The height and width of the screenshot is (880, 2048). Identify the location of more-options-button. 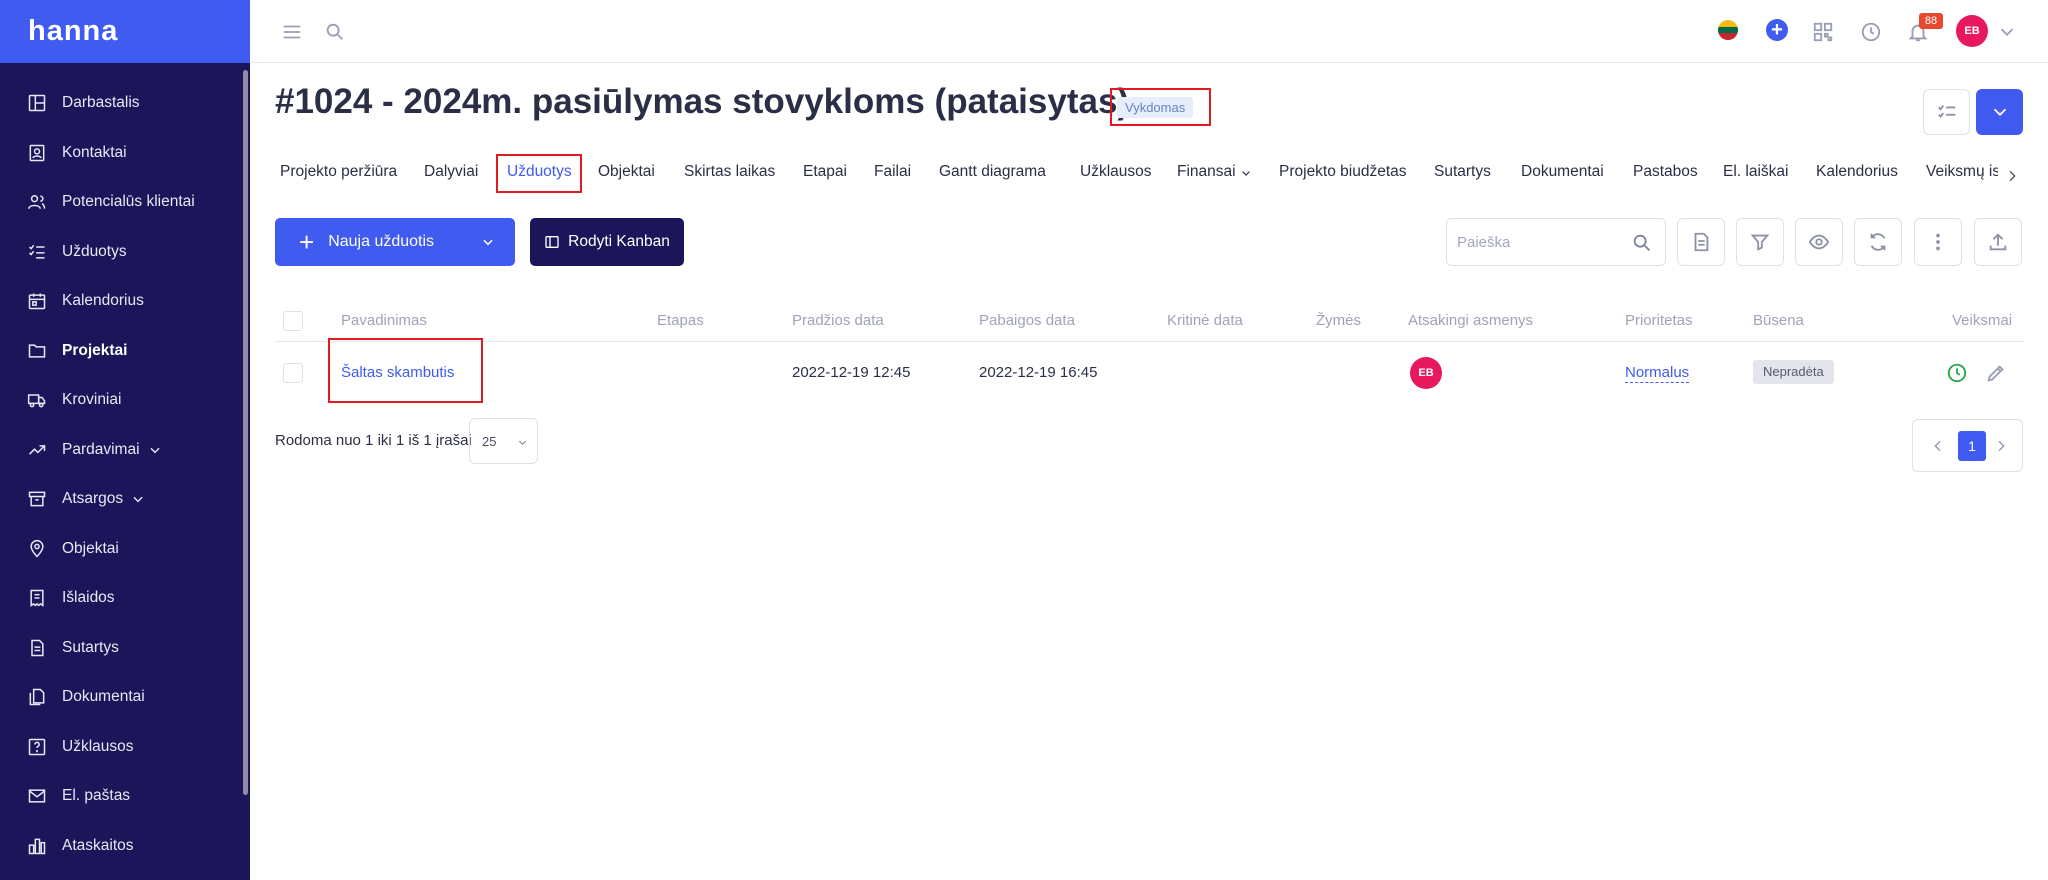
(1938, 242).